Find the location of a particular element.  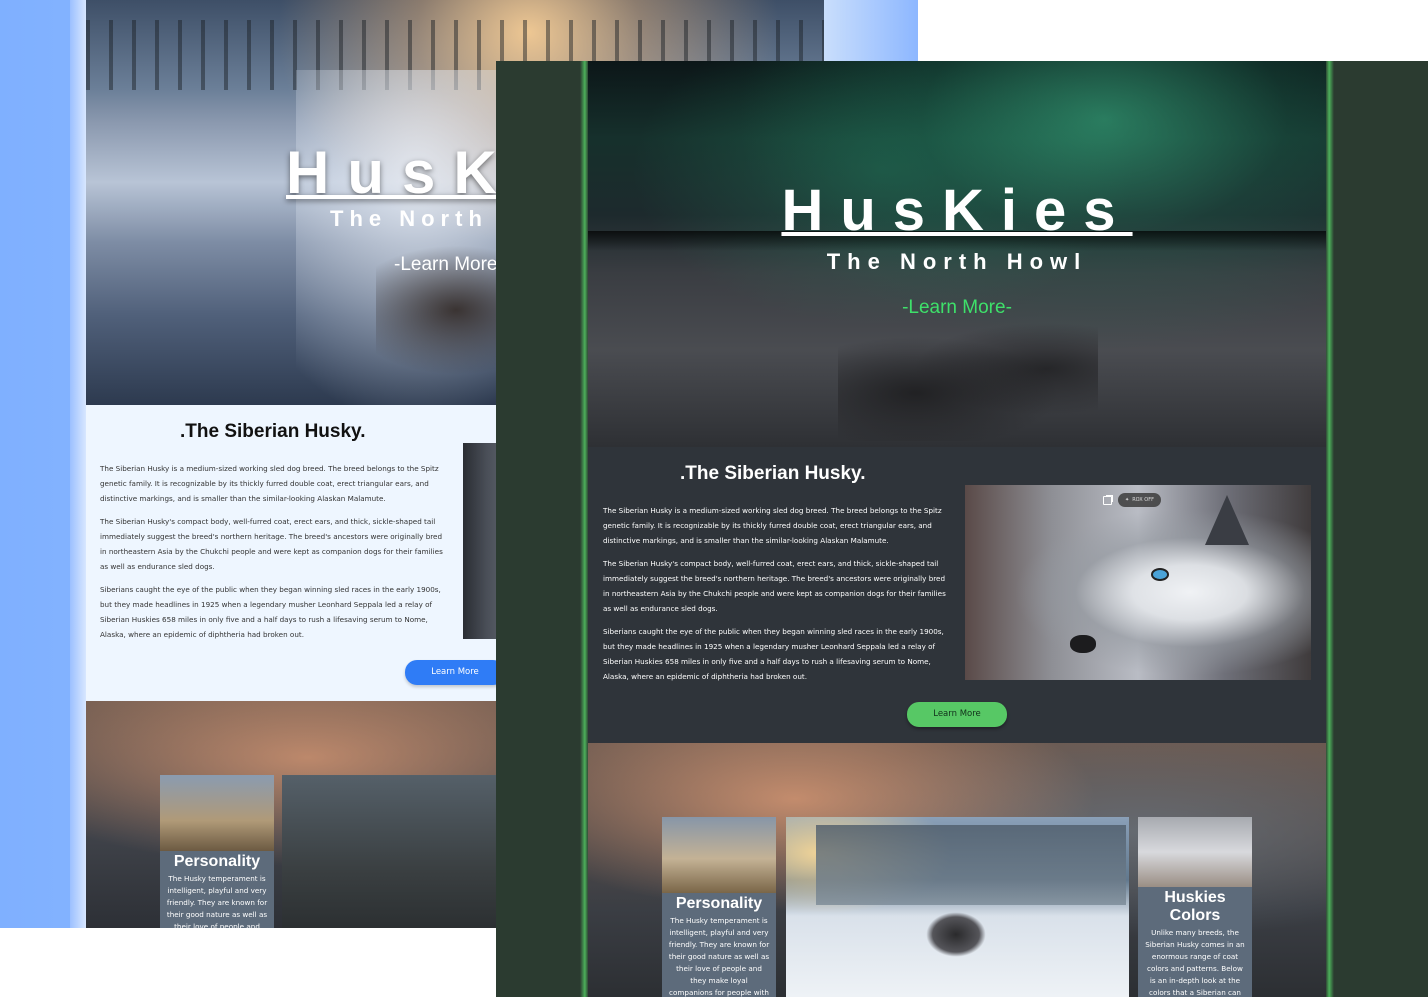

huskies-colors-card-title: Huskies Colors is located at coordinates (1195, 906).